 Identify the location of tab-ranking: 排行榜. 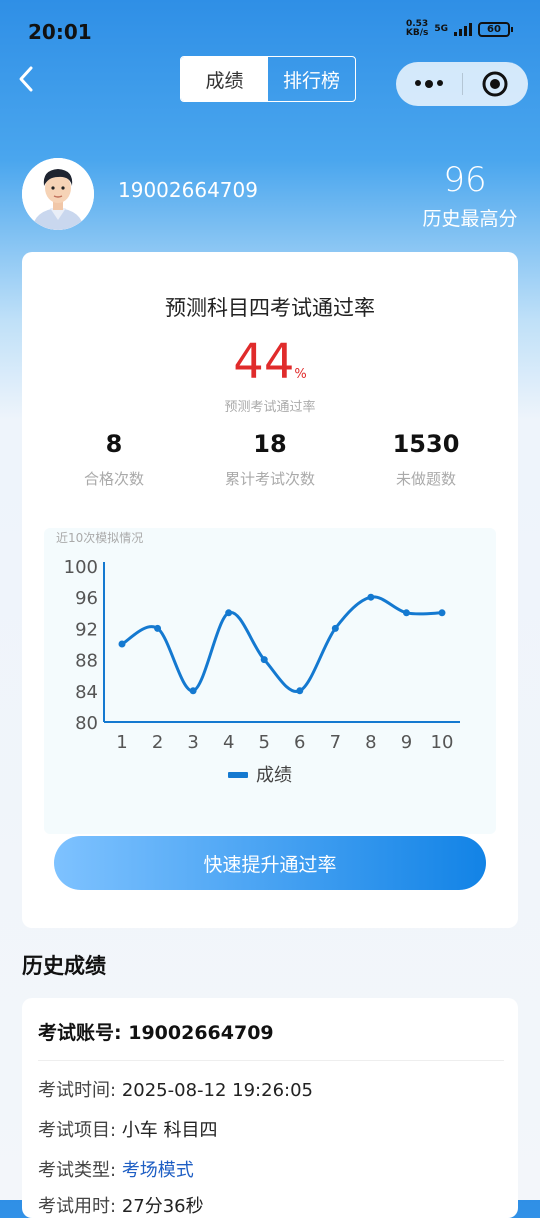
(311, 79).